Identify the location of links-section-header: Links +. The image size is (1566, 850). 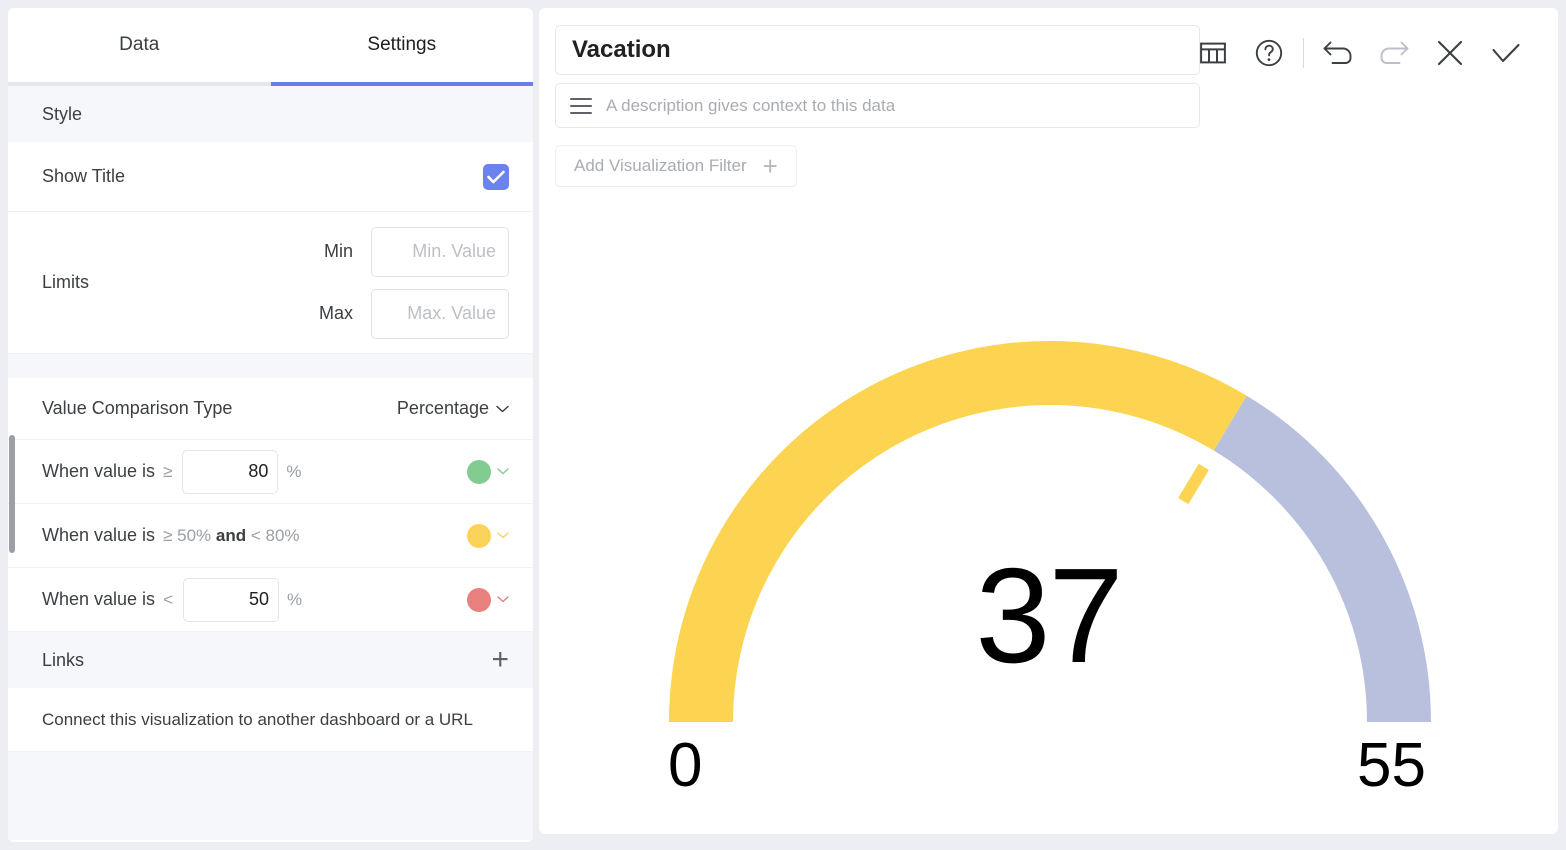
(270, 660).